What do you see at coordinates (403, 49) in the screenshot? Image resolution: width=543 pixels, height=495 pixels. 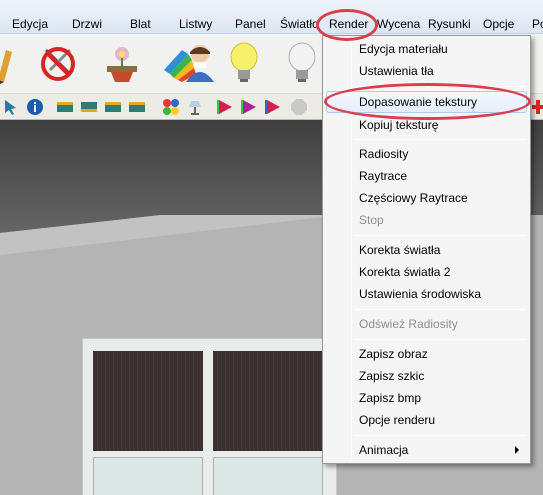 I see `menu-item-label: Edycja materiału` at bounding box center [403, 49].